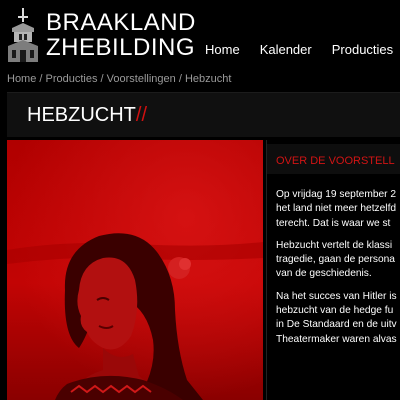 The image size is (400, 400). I want to click on paragraph-line: hebzucht van de hedge fu, so click(335, 311).